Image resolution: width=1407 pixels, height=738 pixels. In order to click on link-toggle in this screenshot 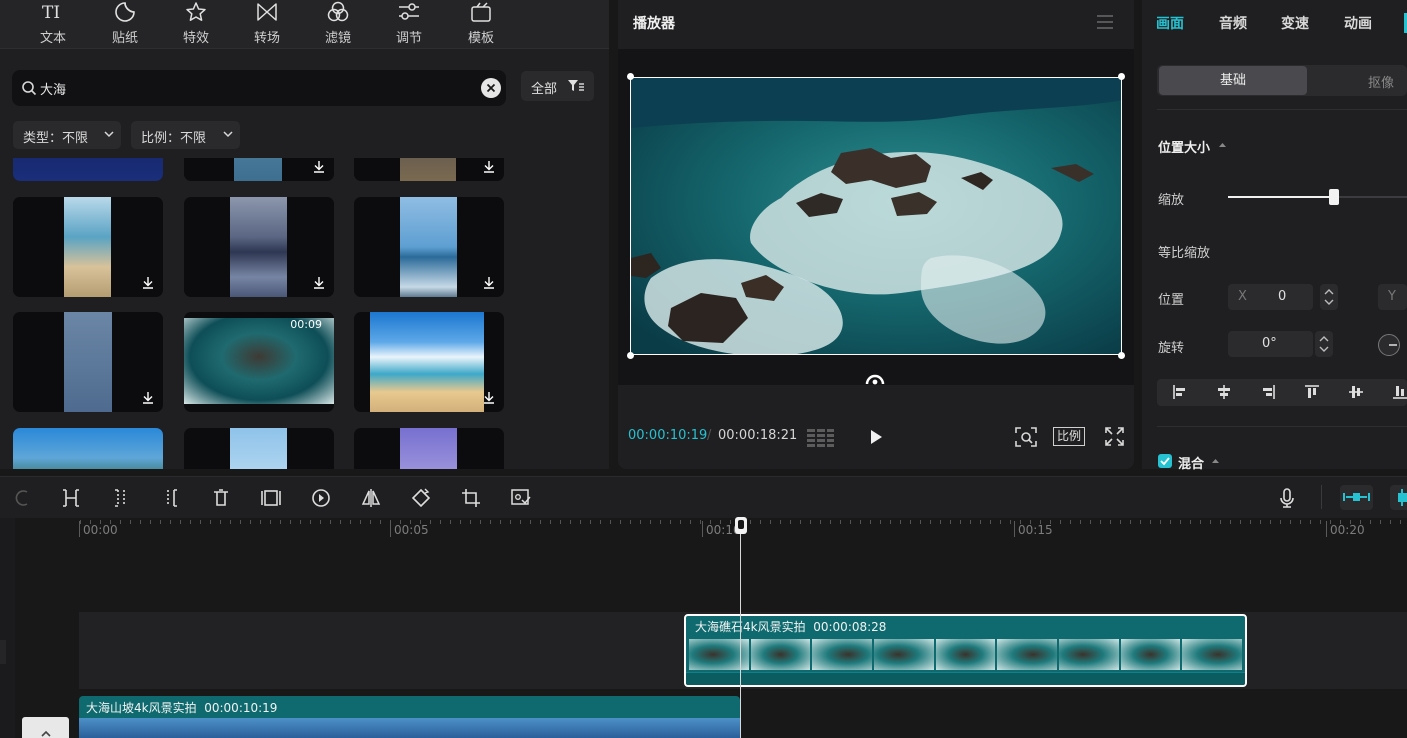, I will do `click(1398, 497)`.